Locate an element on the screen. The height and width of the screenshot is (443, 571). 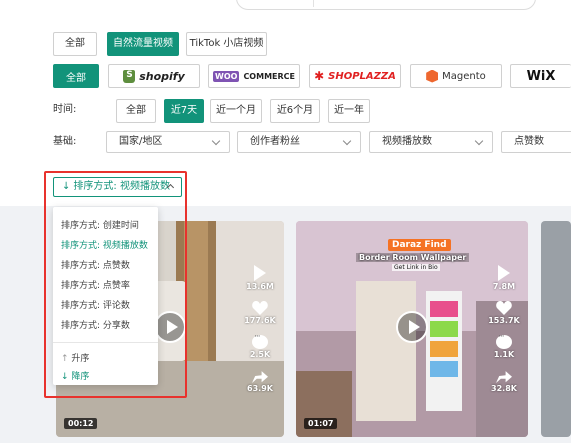
sort-option-created-time: 排序方式: 创建时间 is located at coordinates (100, 224).